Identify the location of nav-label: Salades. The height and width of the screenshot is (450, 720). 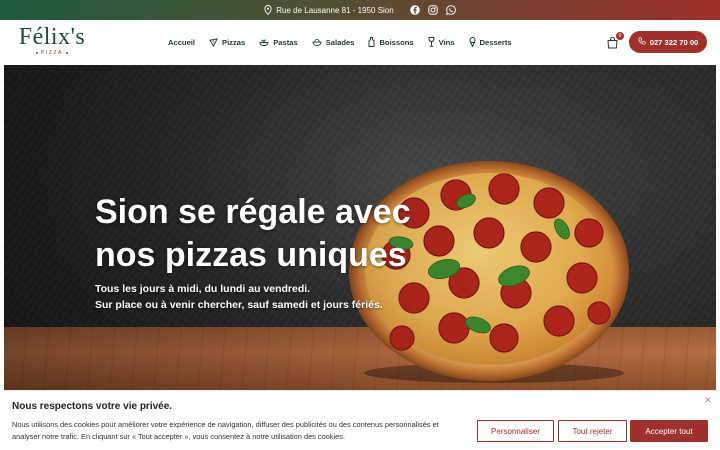
(340, 42).